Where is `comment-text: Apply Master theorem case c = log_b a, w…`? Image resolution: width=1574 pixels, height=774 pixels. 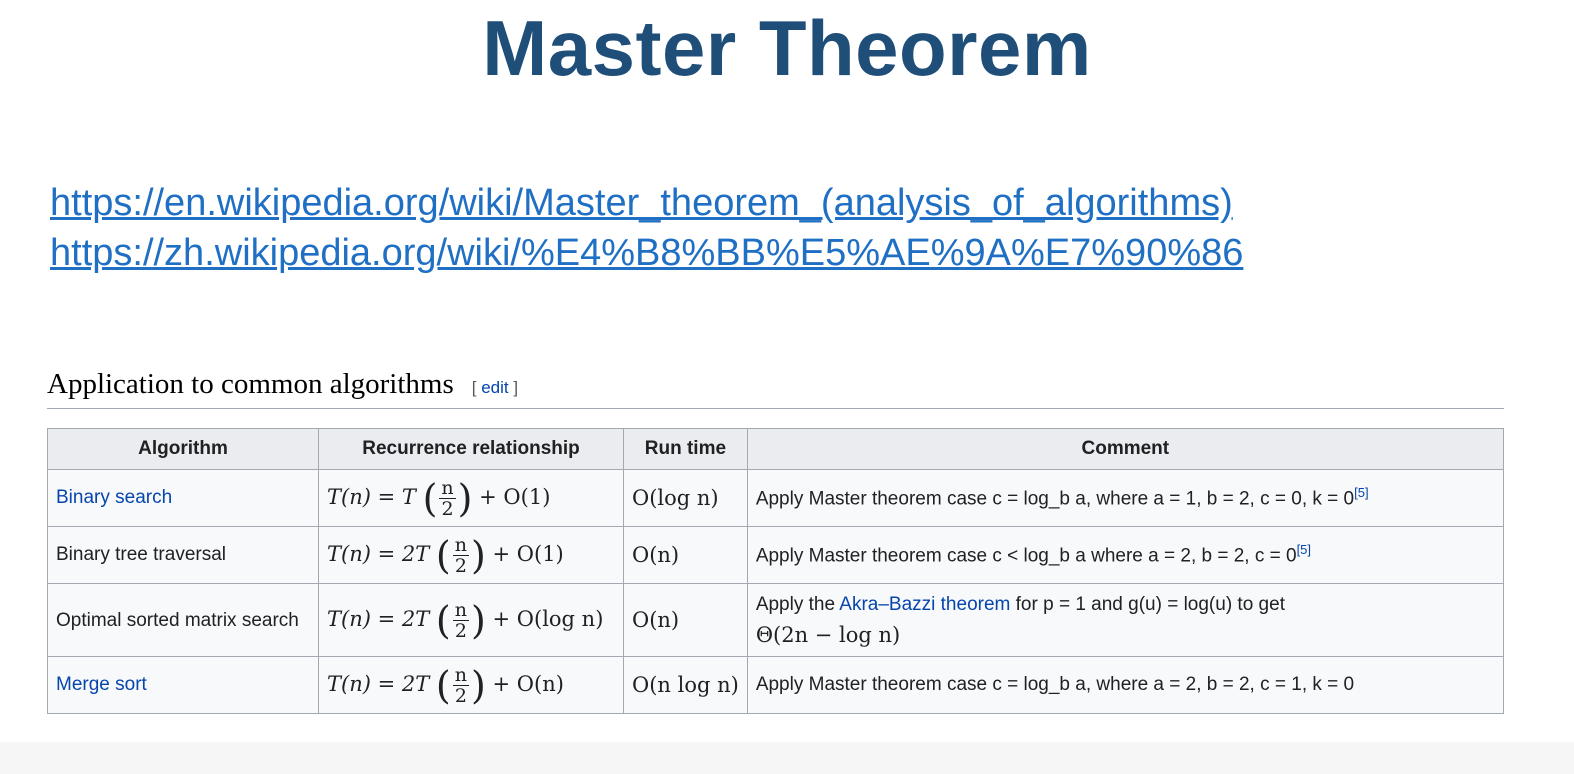 comment-text: Apply Master theorem case c = log_b a, w… is located at coordinates (1055, 499).